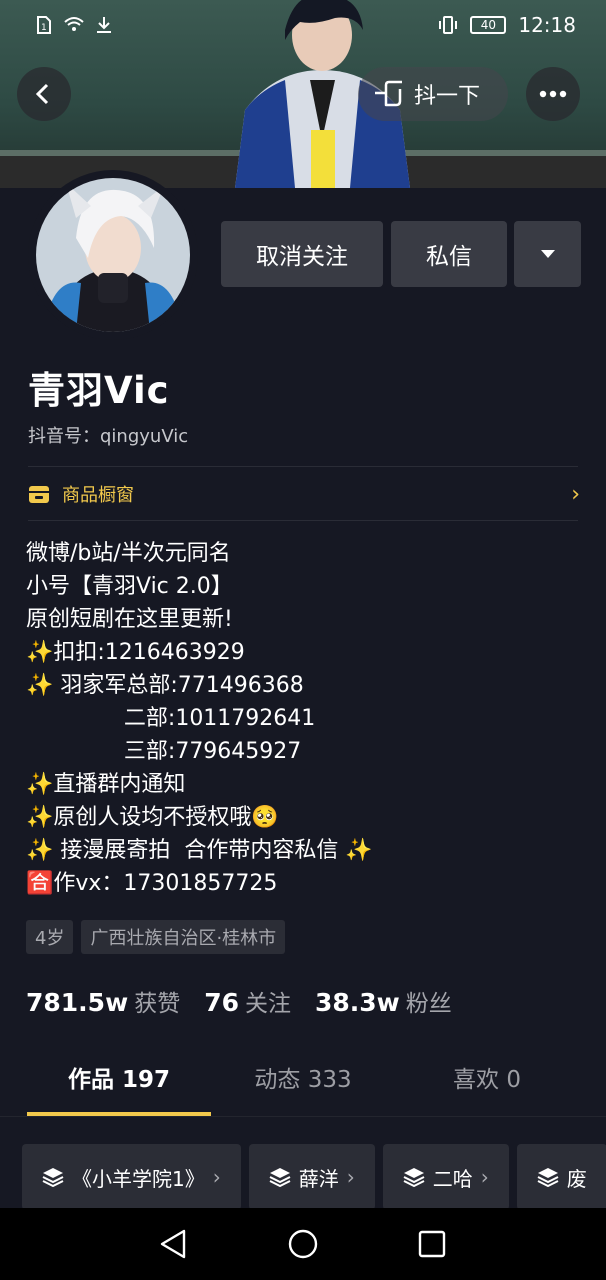  What do you see at coordinates (119, 1077) in the screenshot?
I see `tab-works: 作品 197` at bounding box center [119, 1077].